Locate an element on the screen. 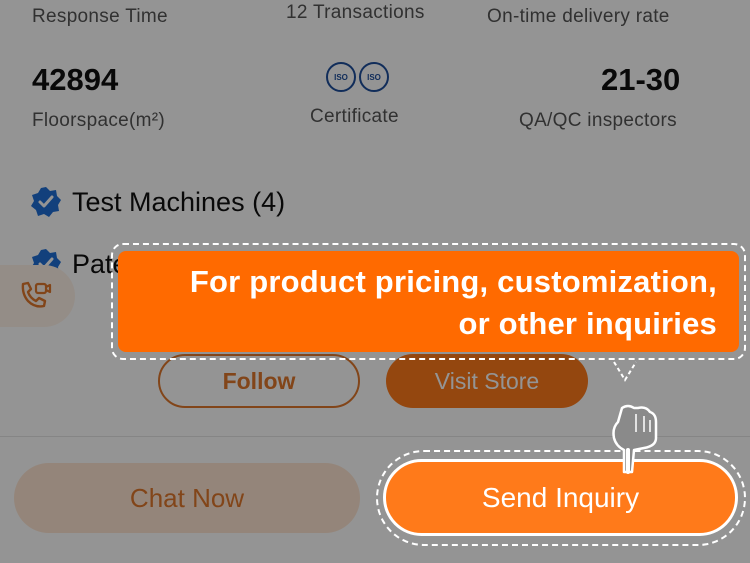 The width and height of the screenshot is (750, 563). tooltip-tail-icon is located at coordinates (625, 371).